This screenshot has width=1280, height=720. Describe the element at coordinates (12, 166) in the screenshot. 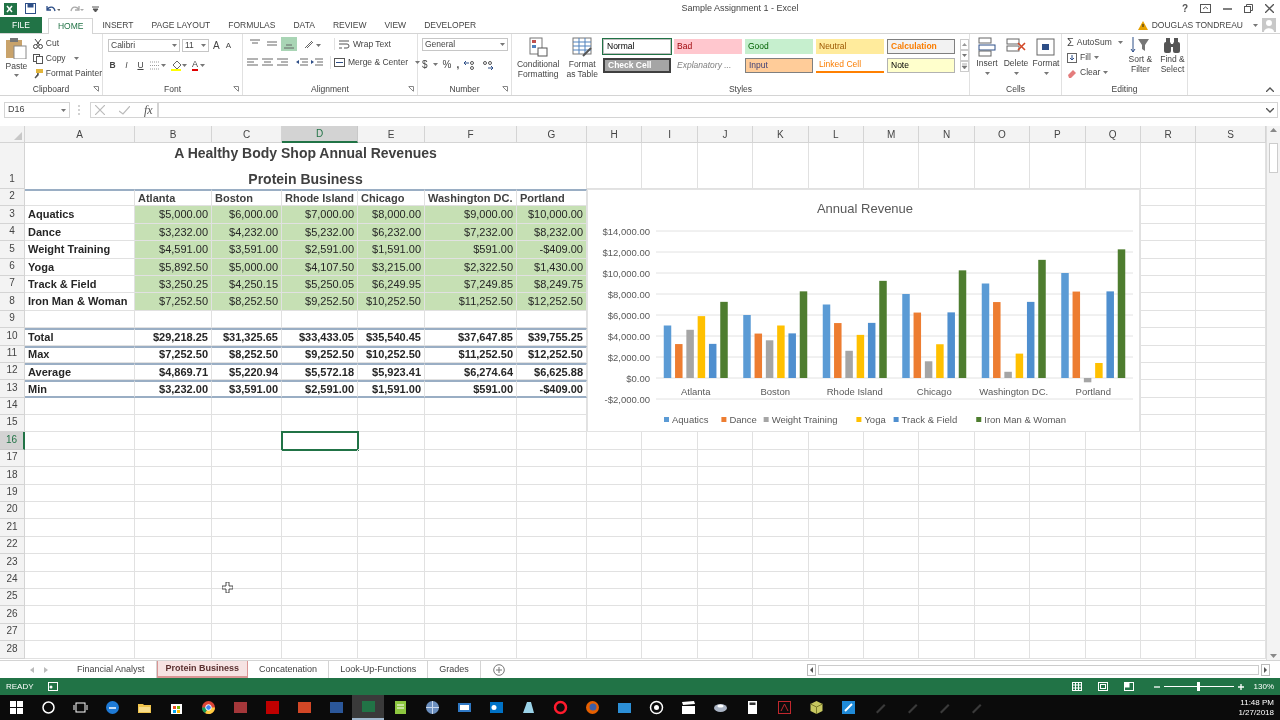

I see `row-header: 1` at that location.